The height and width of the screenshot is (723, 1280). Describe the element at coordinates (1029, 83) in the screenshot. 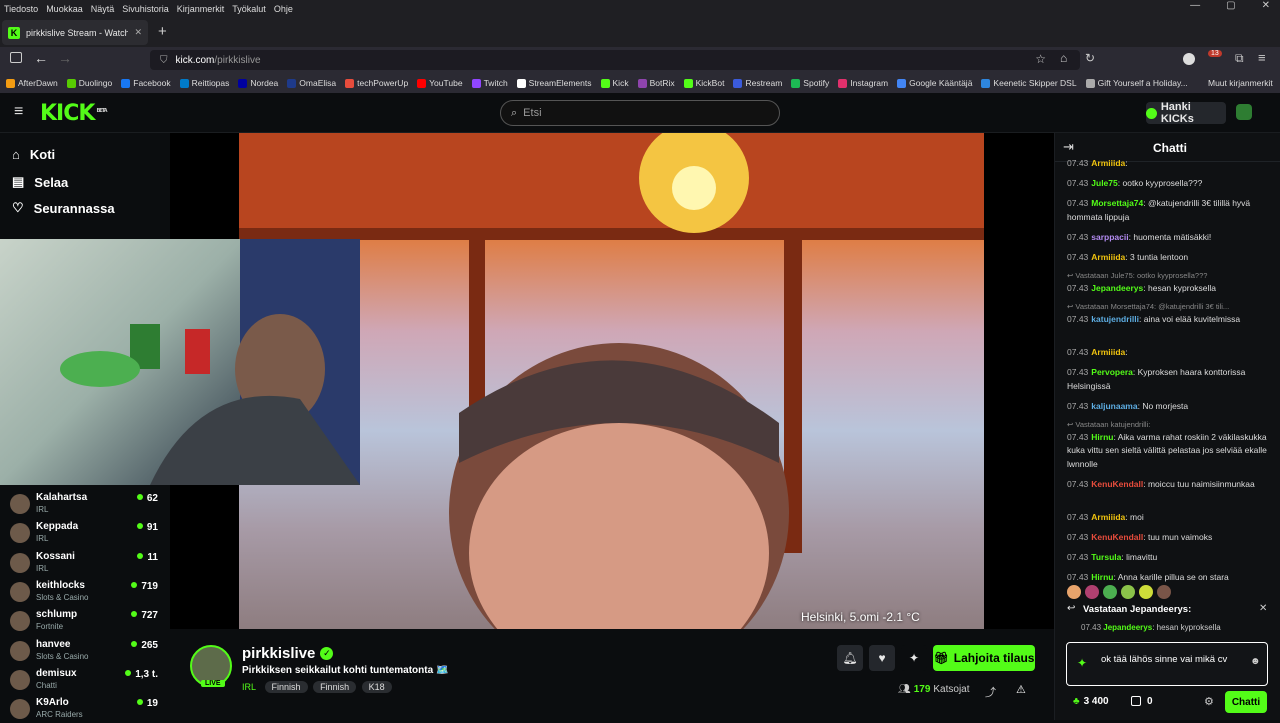

I see `bookmark-item: Keenetic Skipper DSL` at that location.